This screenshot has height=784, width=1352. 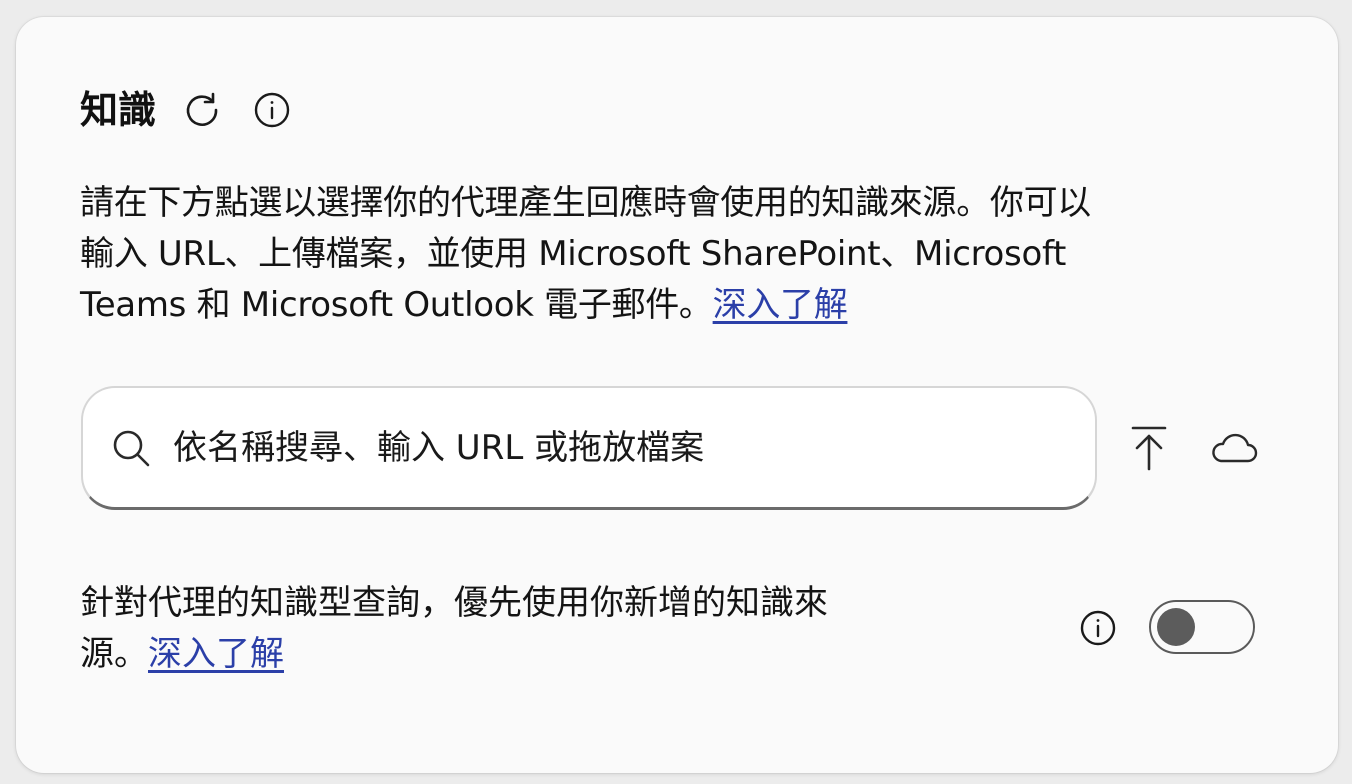 I want to click on preference-line: 針對代理的知識型查詢，優先使用你新增的知識來, so click(x=454, y=603).